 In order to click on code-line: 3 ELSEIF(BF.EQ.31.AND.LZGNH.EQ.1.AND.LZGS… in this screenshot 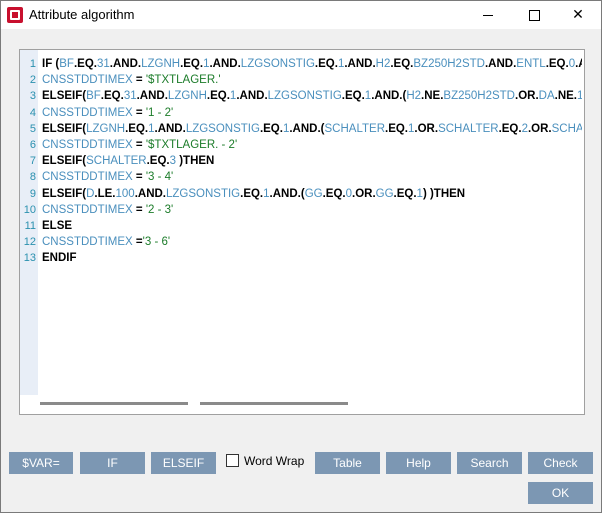, I will do `click(301, 96)`.